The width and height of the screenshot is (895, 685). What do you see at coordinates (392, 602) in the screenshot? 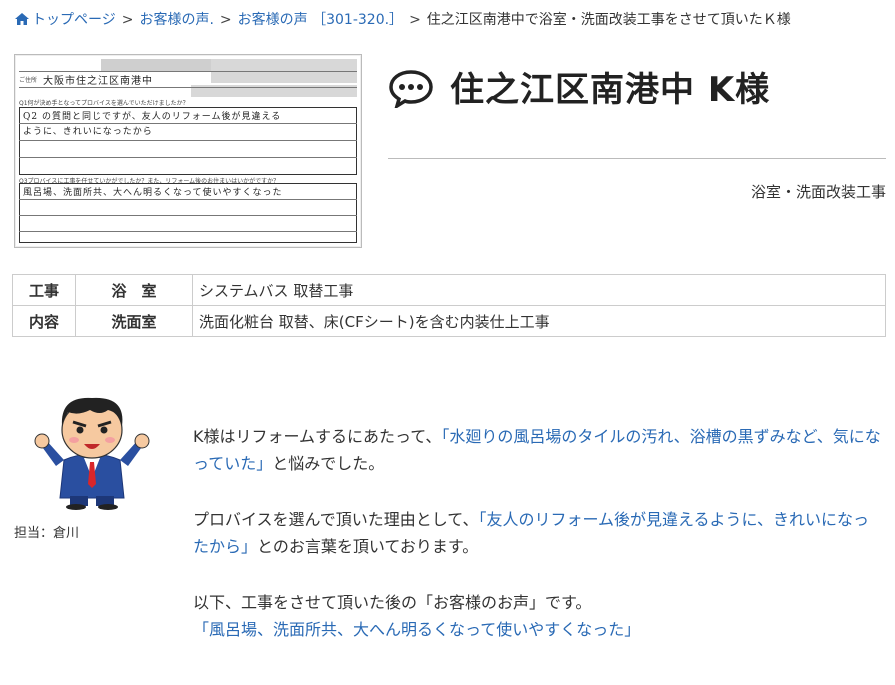
I see `story-text-segment: 以下、工事をさせて頂いた後の「お客様のお声」です。` at bounding box center [392, 602].